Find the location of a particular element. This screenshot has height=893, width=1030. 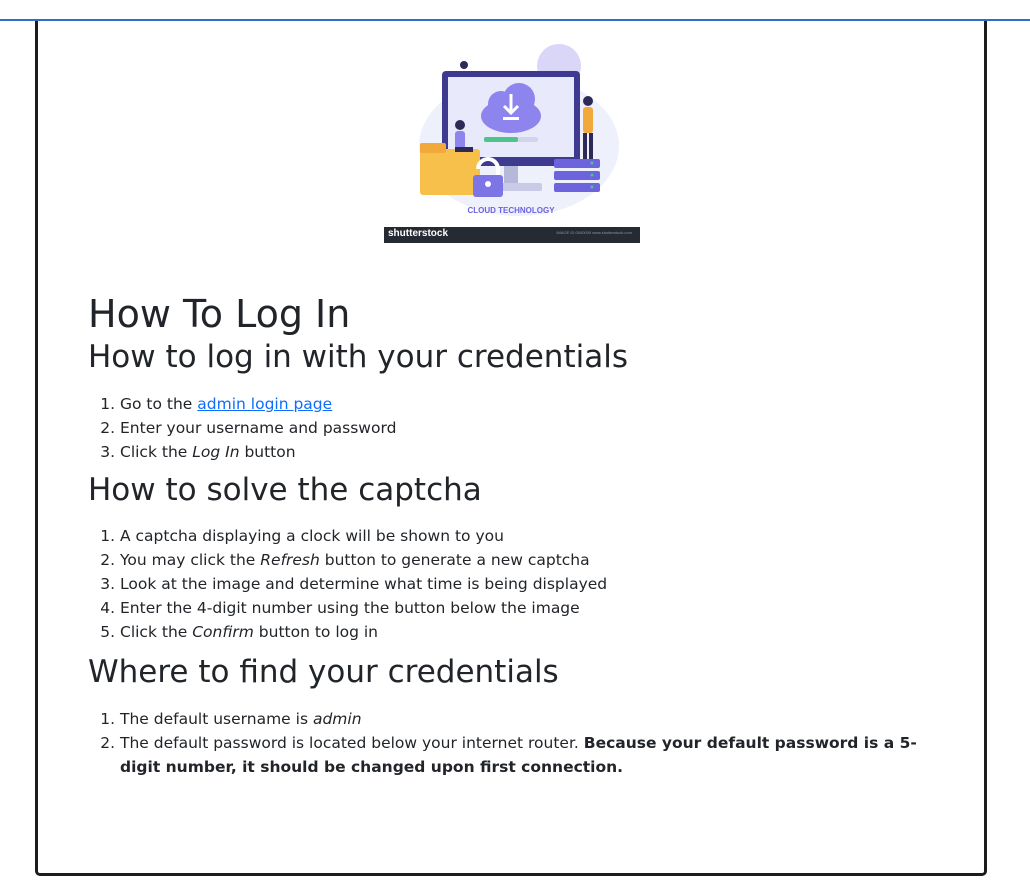

list-item: Enter your username and password is located at coordinates (519, 428).